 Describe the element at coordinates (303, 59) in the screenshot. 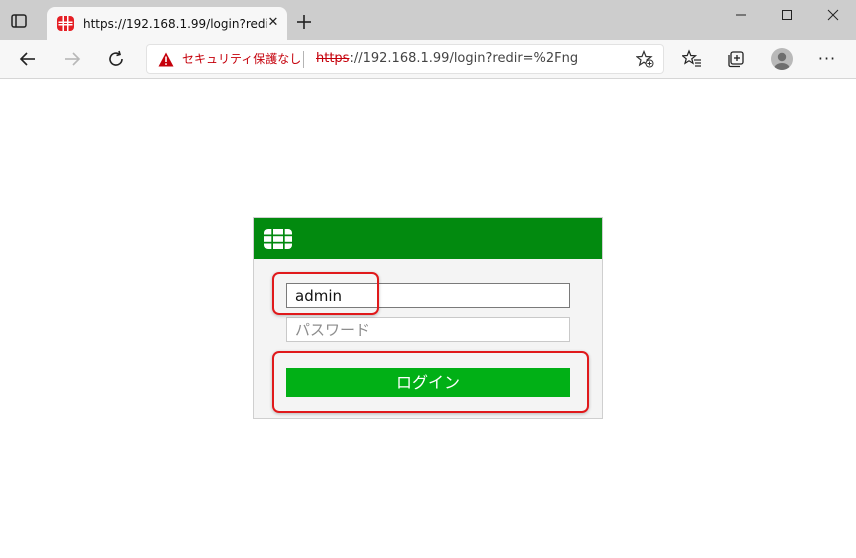

I see `separator` at that location.